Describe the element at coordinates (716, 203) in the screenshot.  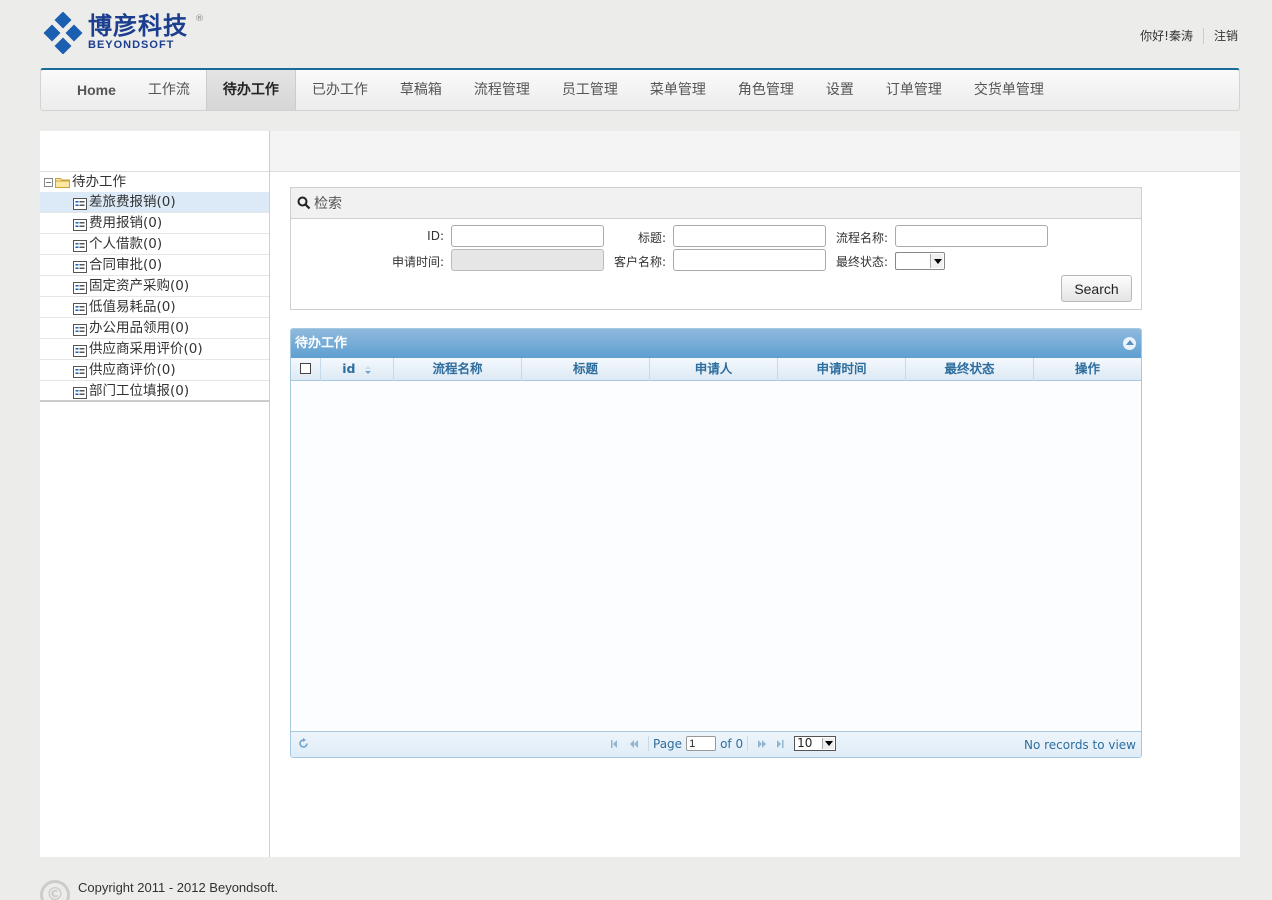
I see `search-header: 检索` at that location.